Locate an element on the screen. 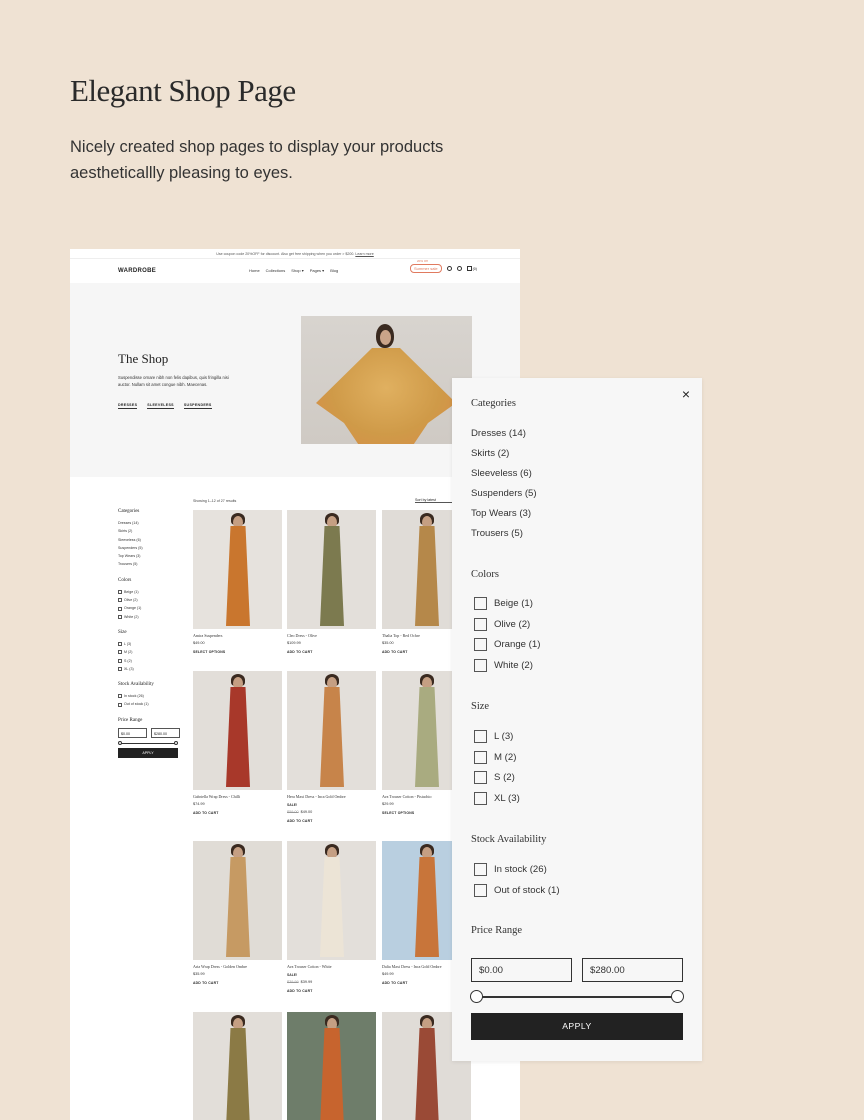 This screenshot has width=864, height=1120. price-max-input: $280.00 is located at coordinates (632, 970).